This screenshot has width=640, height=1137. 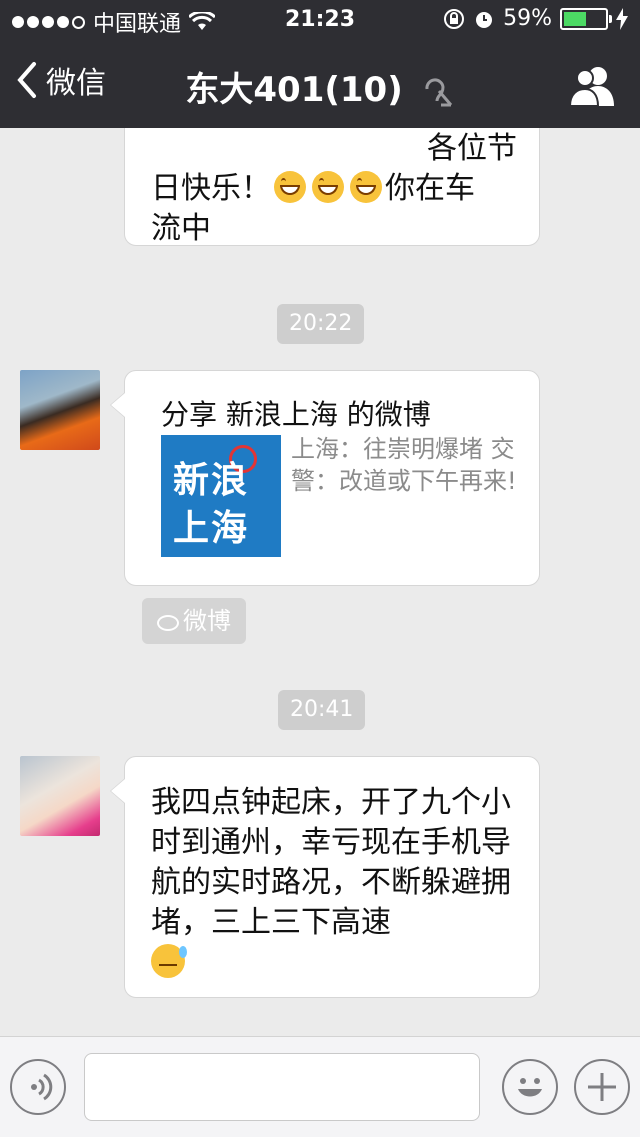 I want to click on input-bar, so click(x=320, y=1086).